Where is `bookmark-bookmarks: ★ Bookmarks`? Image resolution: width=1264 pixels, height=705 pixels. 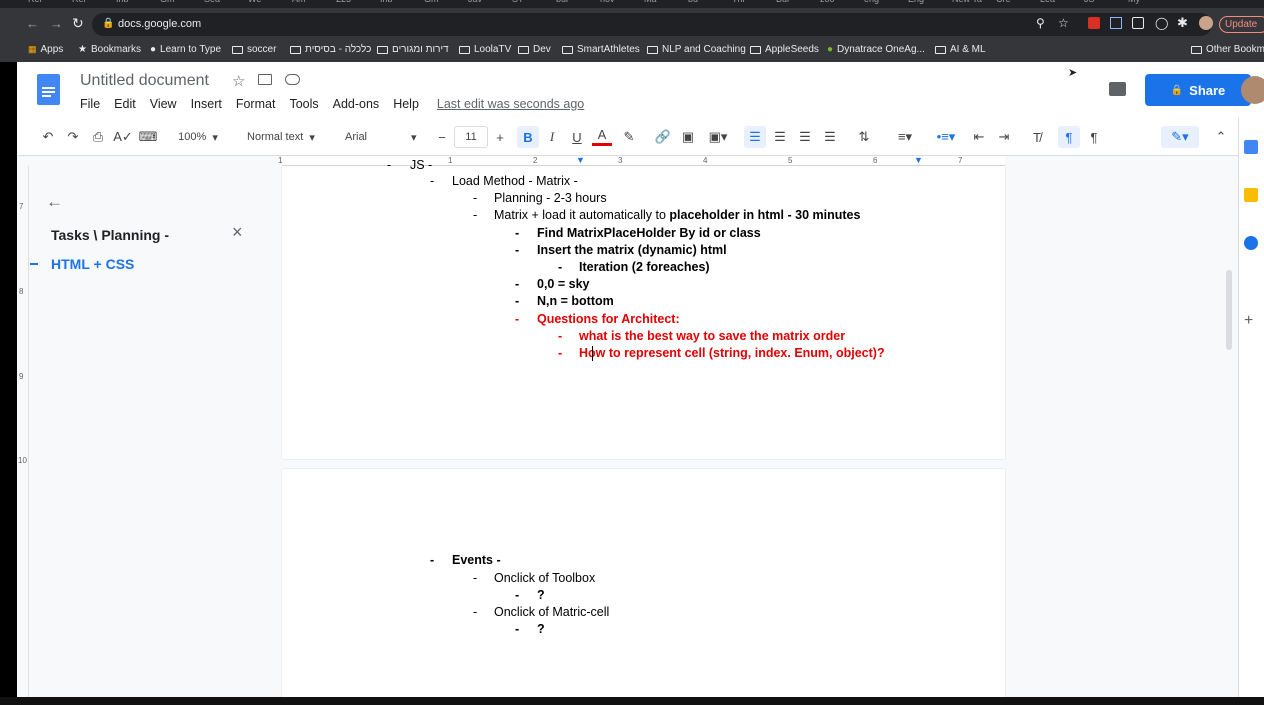 bookmark-bookmarks: ★ Bookmarks is located at coordinates (109, 49).